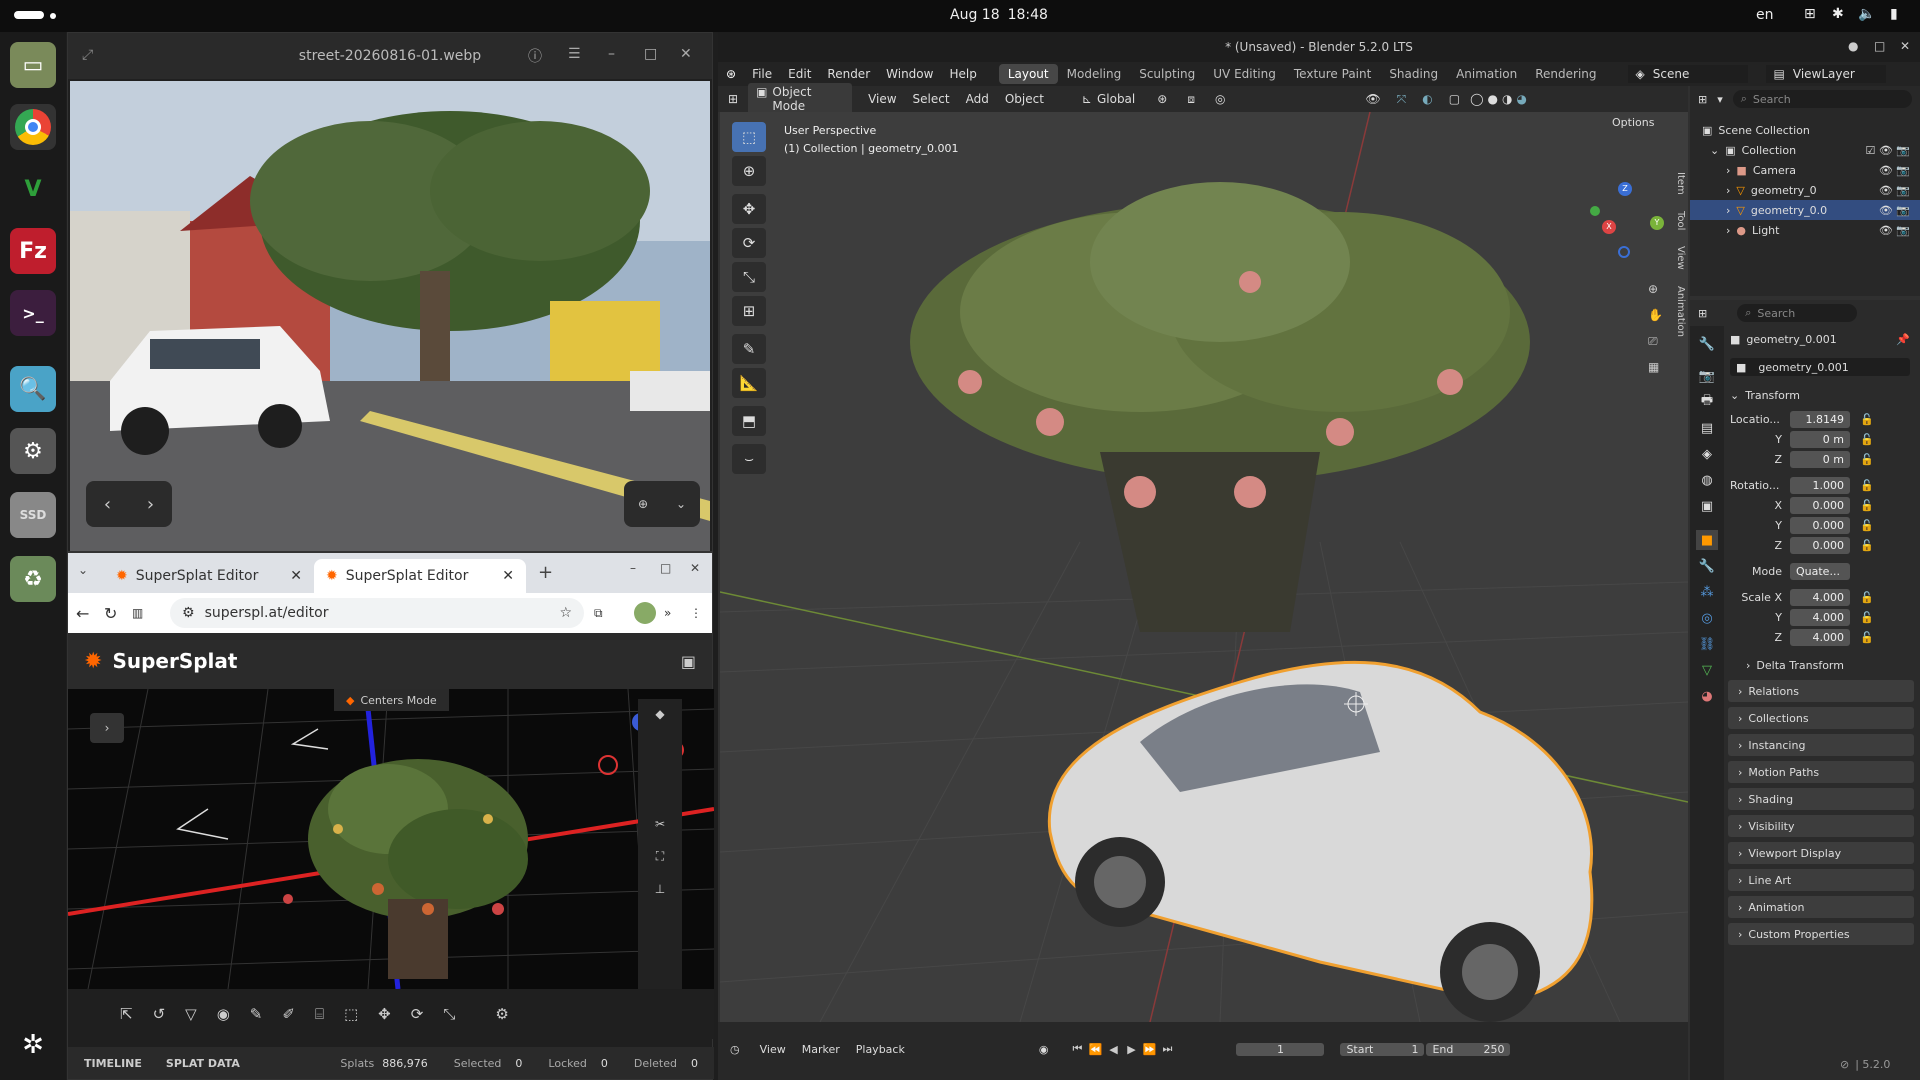 This screenshot has height=1080, width=1920. What do you see at coordinates (203, 1063) in the screenshot?
I see `splat-data-tab: SPLAT DATA` at bounding box center [203, 1063].